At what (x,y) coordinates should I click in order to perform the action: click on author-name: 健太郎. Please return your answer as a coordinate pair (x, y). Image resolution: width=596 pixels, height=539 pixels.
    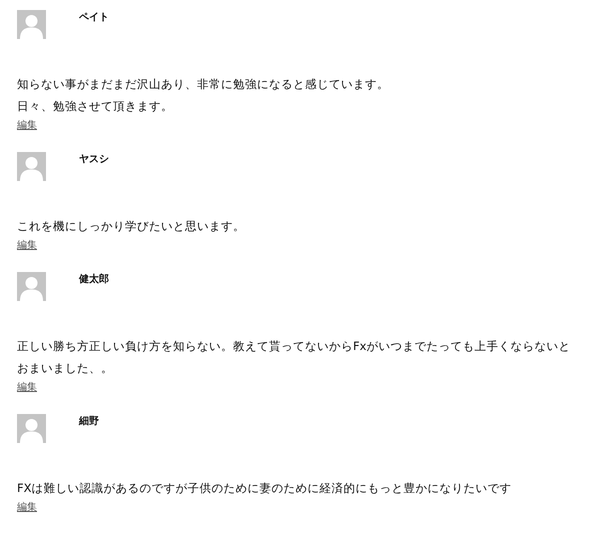
    Looking at the image, I should click on (94, 280).